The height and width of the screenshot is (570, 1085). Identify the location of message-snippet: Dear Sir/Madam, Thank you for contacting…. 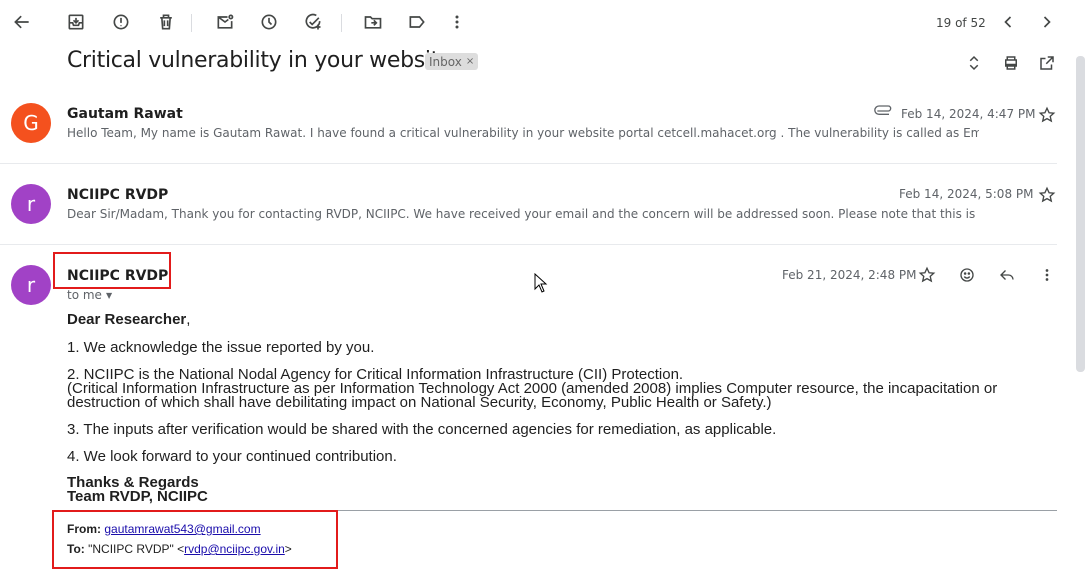
(523, 214).